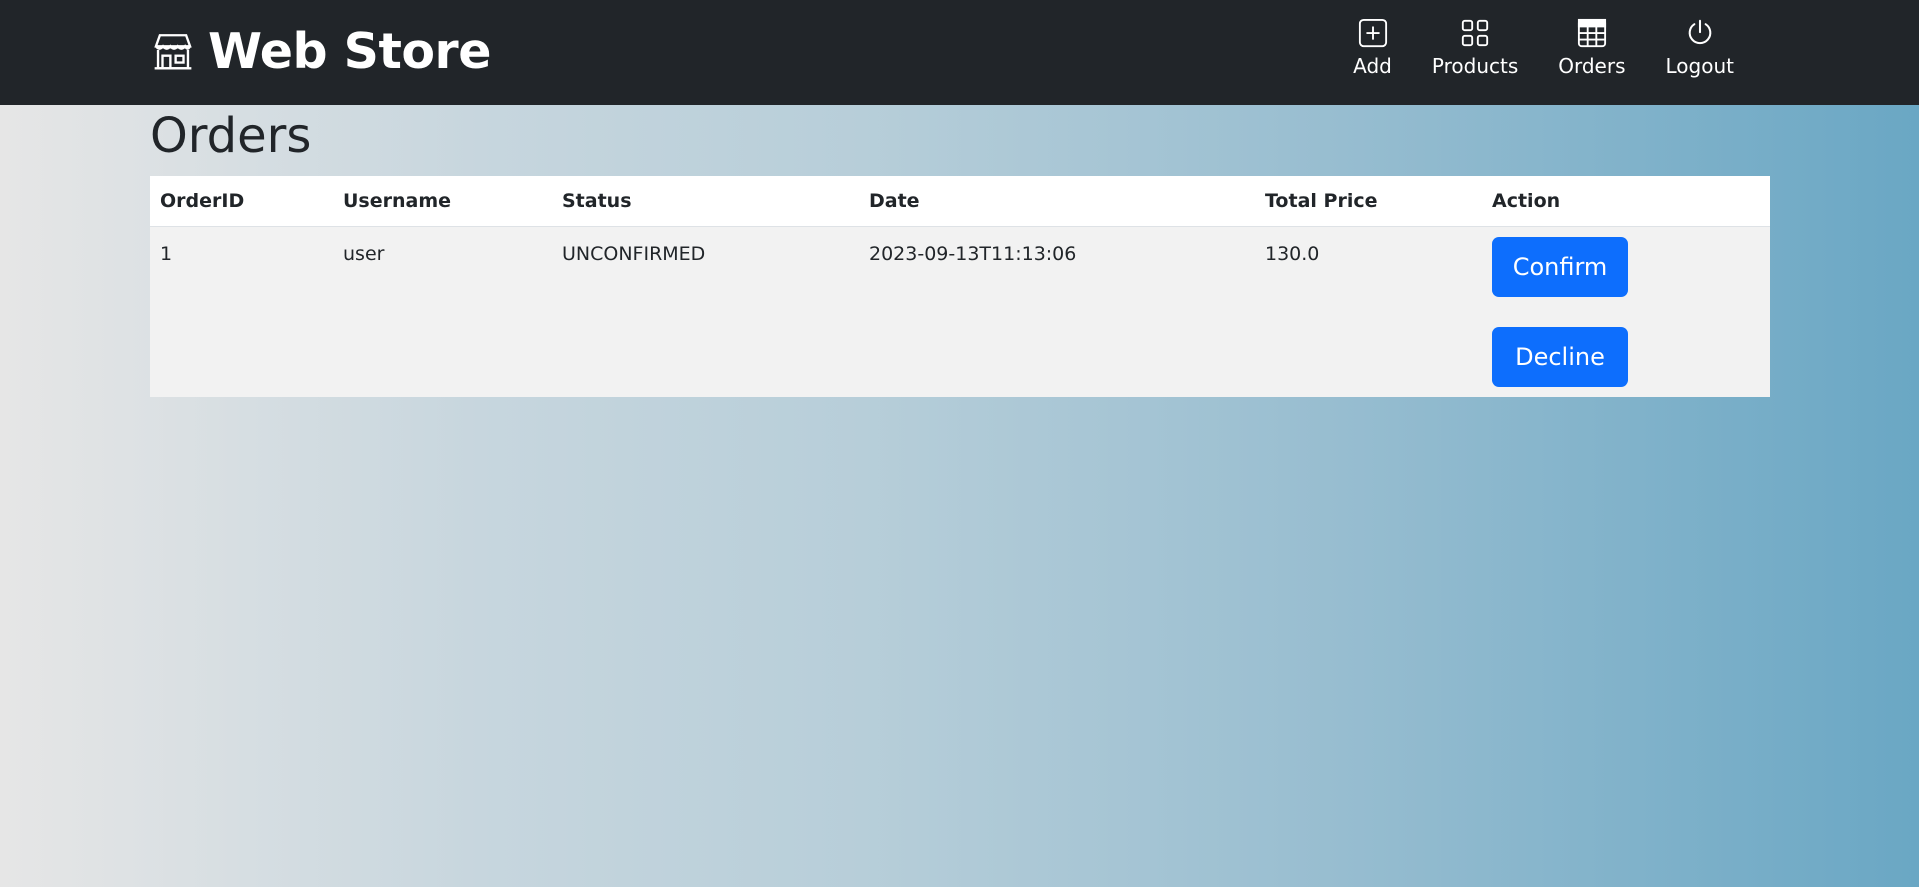 Image resolution: width=1919 pixels, height=887 pixels. What do you see at coordinates (1373, 36) in the screenshot?
I see `plus-square-icon` at bounding box center [1373, 36].